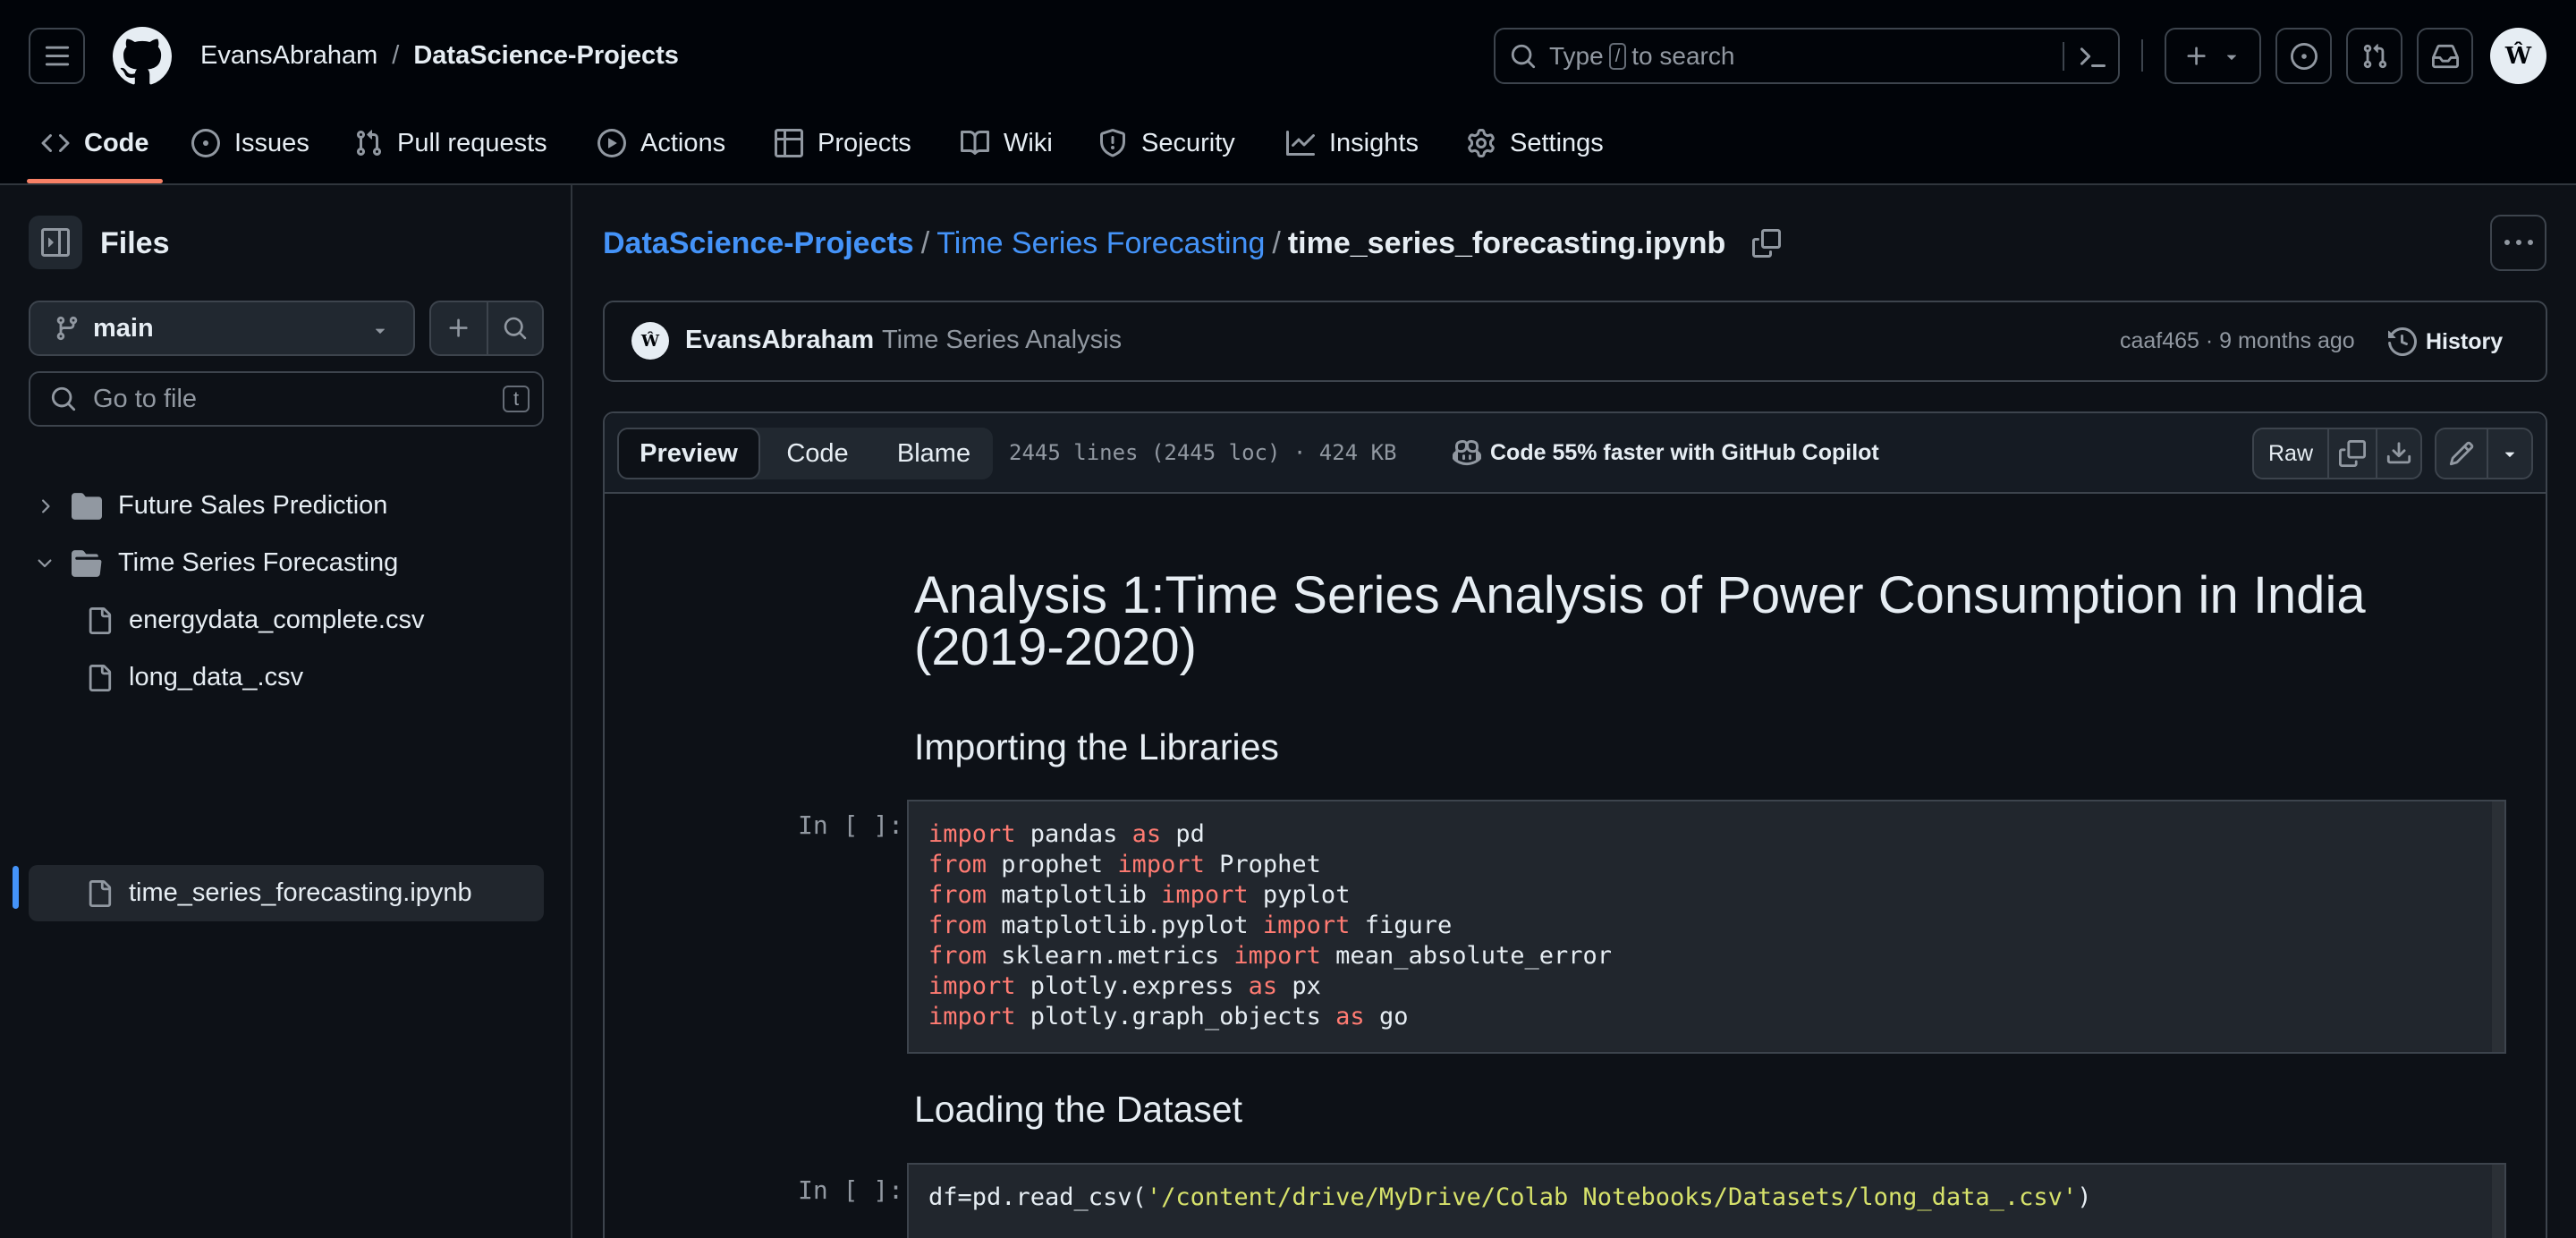 The width and height of the screenshot is (2576, 1238). Describe the element at coordinates (250, 143) in the screenshot. I see `tab-issues: Issues` at that location.